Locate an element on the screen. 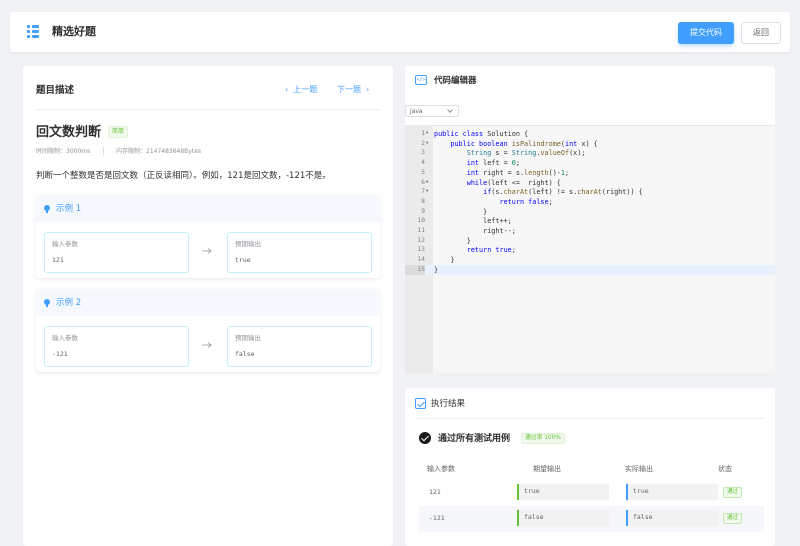  output-value: false is located at coordinates (245, 354).